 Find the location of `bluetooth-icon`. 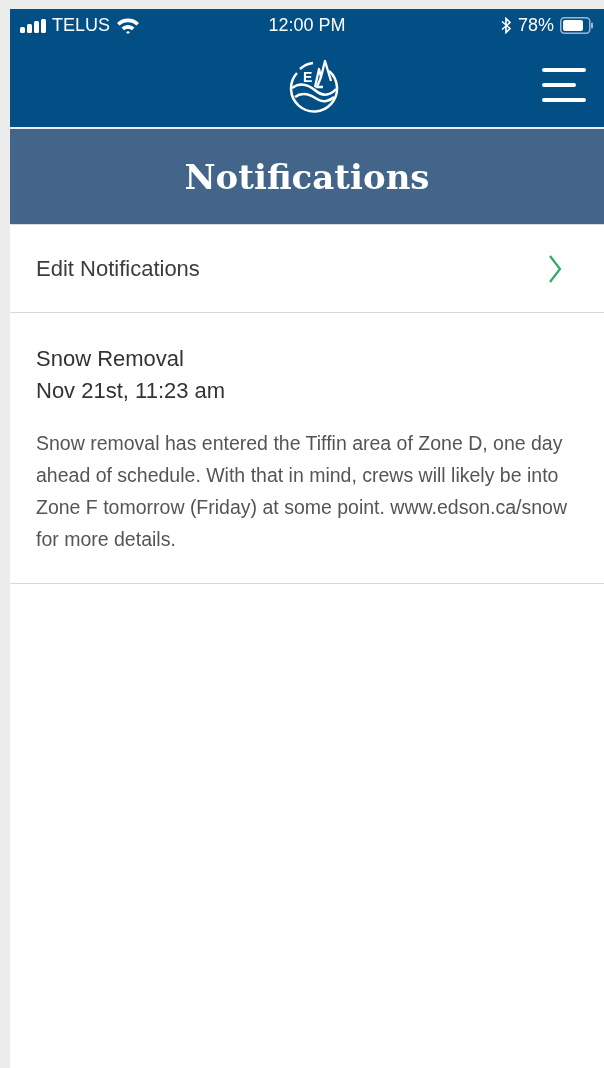

bluetooth-icon is located at coordinates (506, 25).